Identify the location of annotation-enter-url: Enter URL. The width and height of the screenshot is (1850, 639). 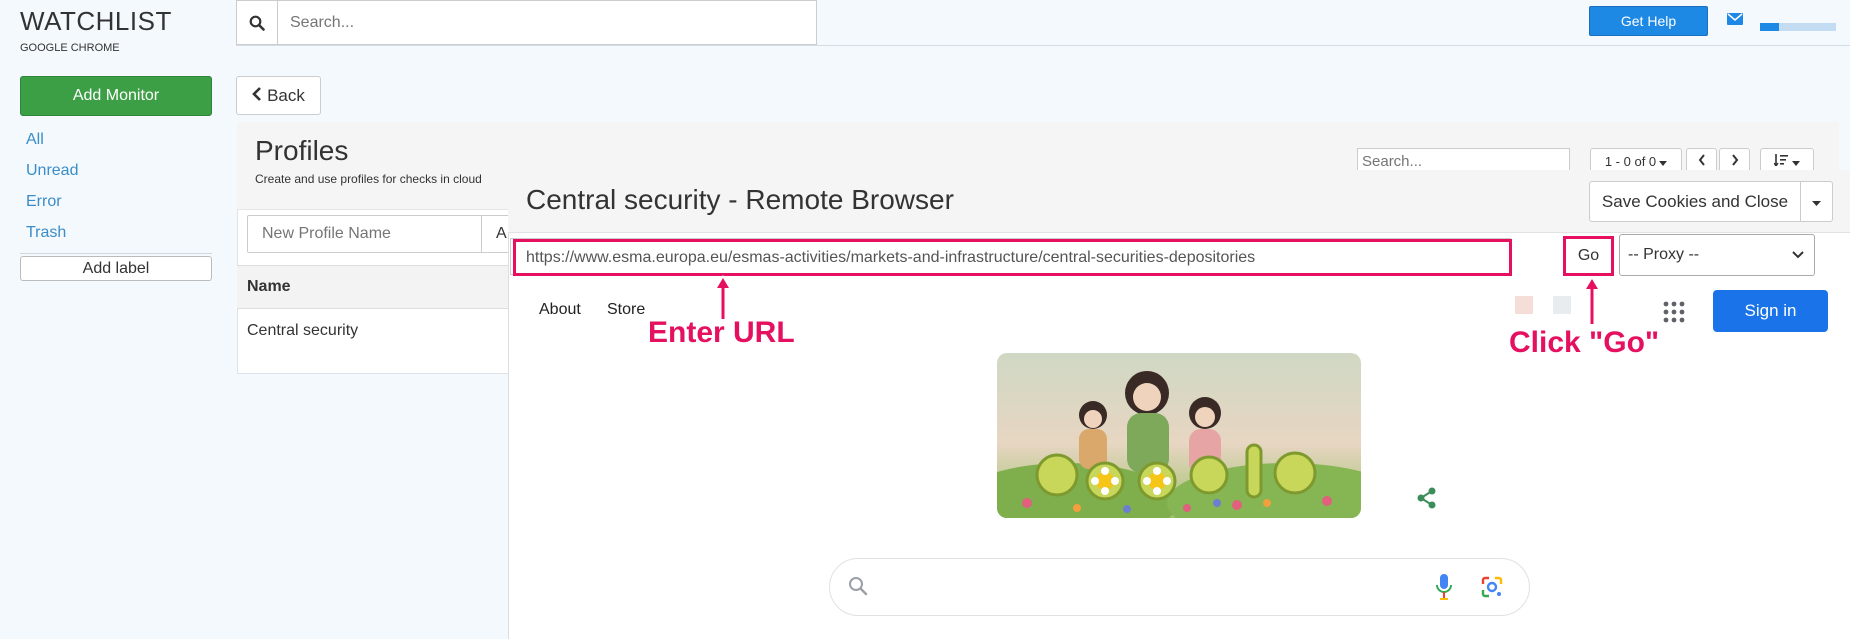
(721, 332).